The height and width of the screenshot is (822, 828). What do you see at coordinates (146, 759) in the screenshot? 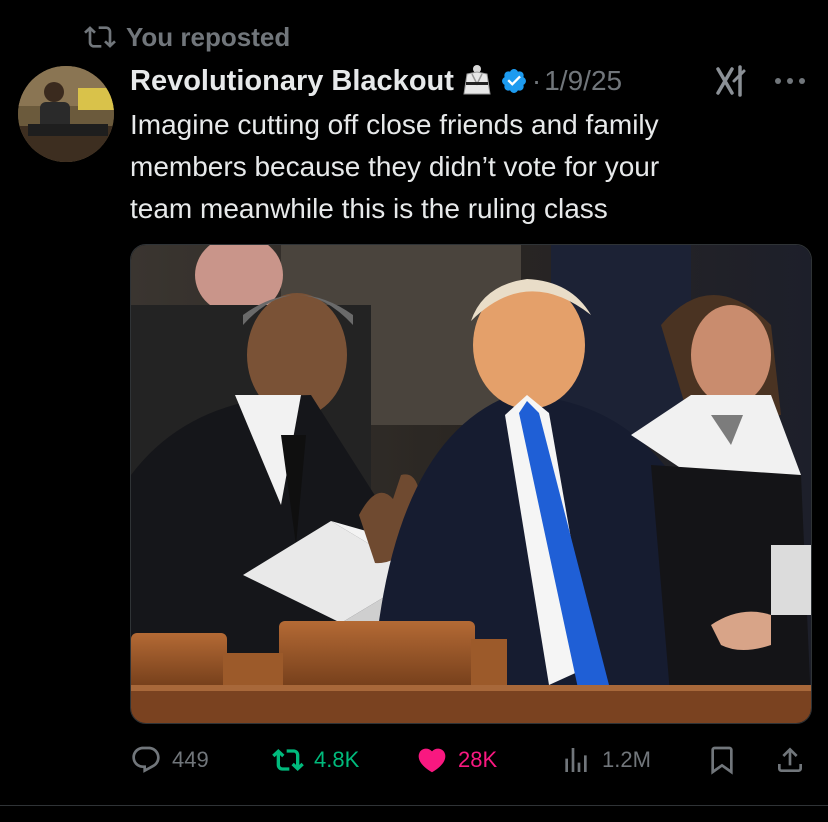
I see `reply-icon` at bounding box center [146, 759].